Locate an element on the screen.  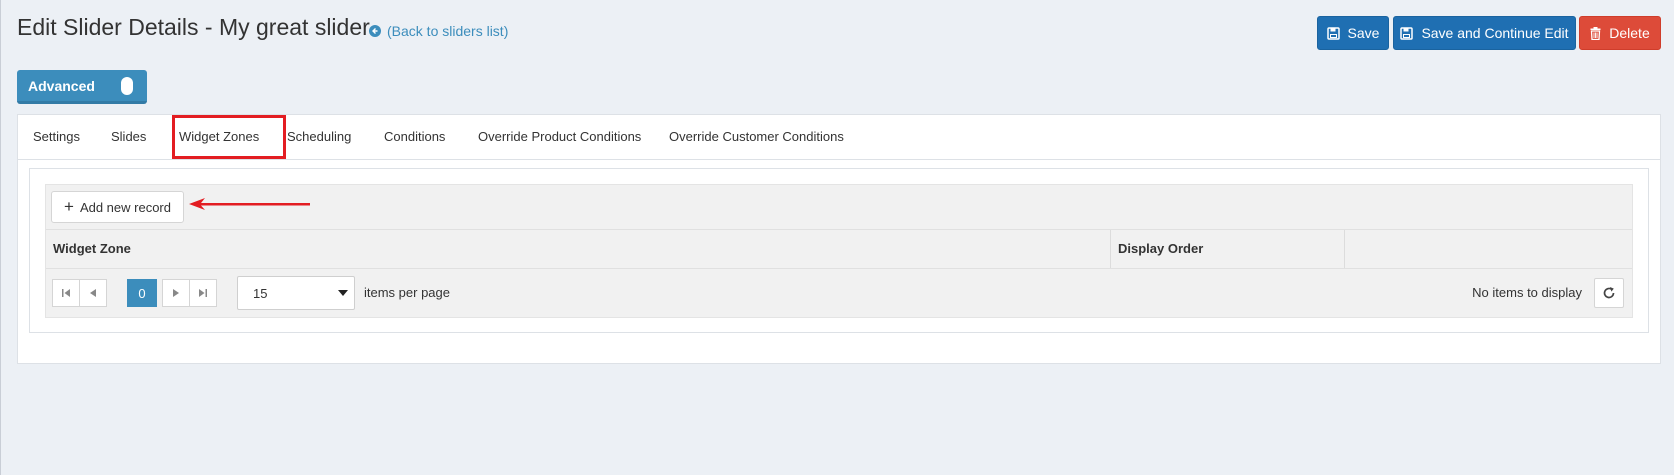
active-tab-highlight is located at coordinates (229, 137).